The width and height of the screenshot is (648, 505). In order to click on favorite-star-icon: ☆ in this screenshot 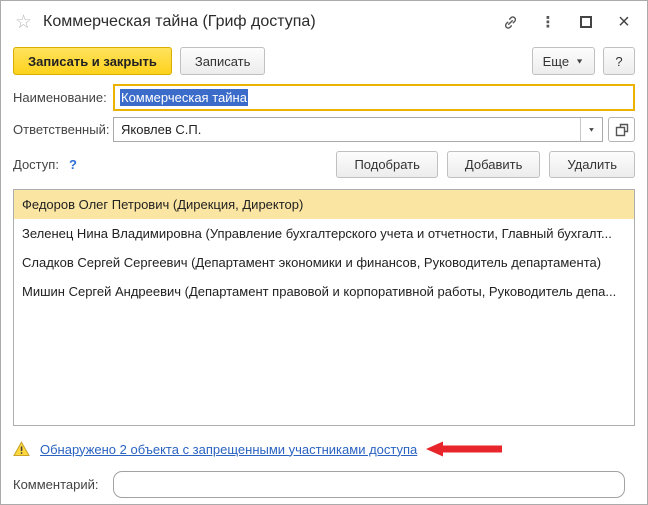, I will do `click(23, 22)`.